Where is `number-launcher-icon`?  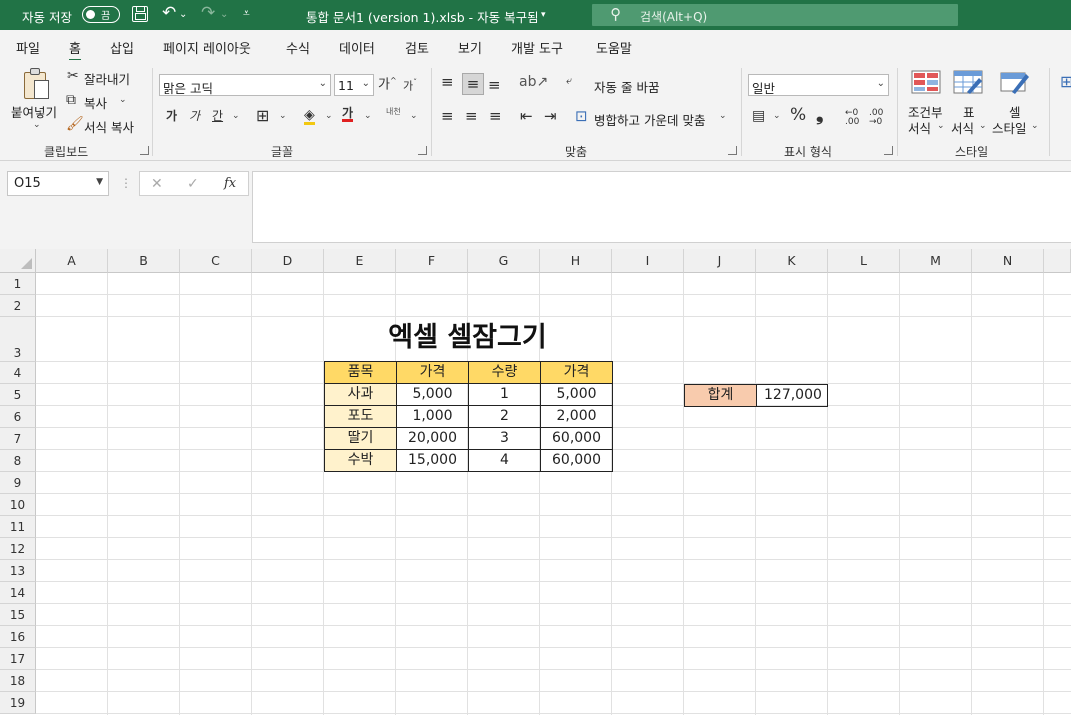
number-launcher-icon is located at coordinates (888, 150).